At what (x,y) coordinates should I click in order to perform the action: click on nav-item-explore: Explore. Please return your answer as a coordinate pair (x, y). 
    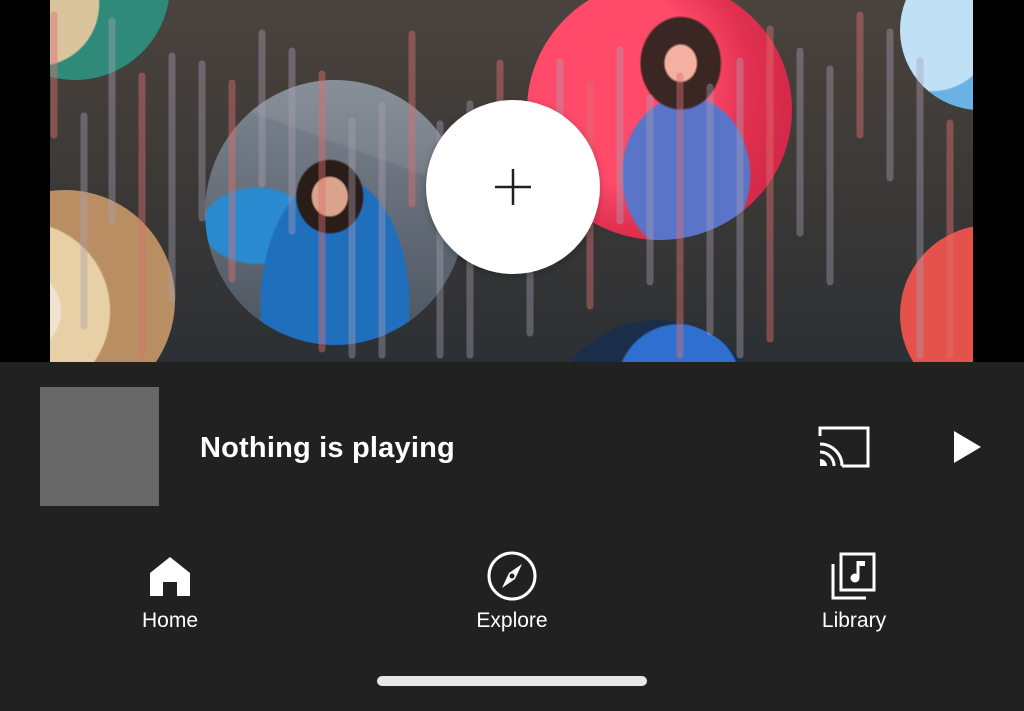
    Looking at the image, I should click on (512, 595).